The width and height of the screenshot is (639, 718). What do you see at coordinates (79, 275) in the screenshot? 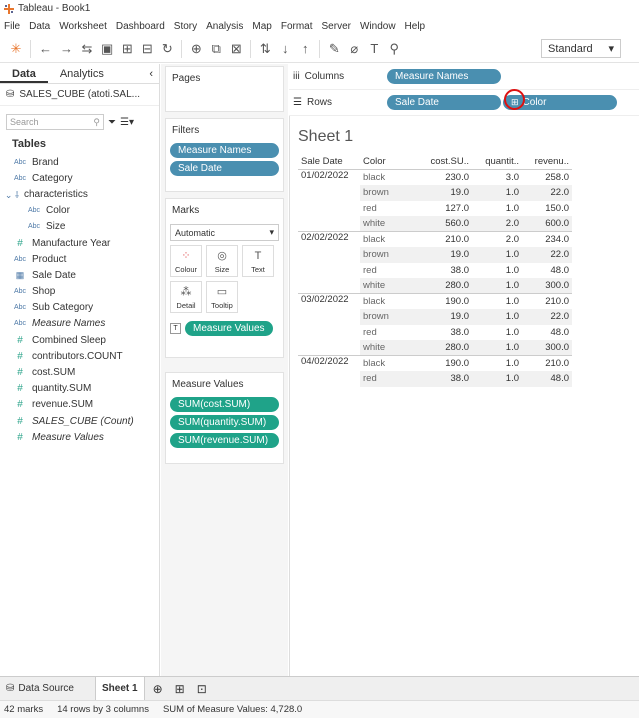
I see `field-item: ▦ Sale Date` at bounding box center [79, 275].